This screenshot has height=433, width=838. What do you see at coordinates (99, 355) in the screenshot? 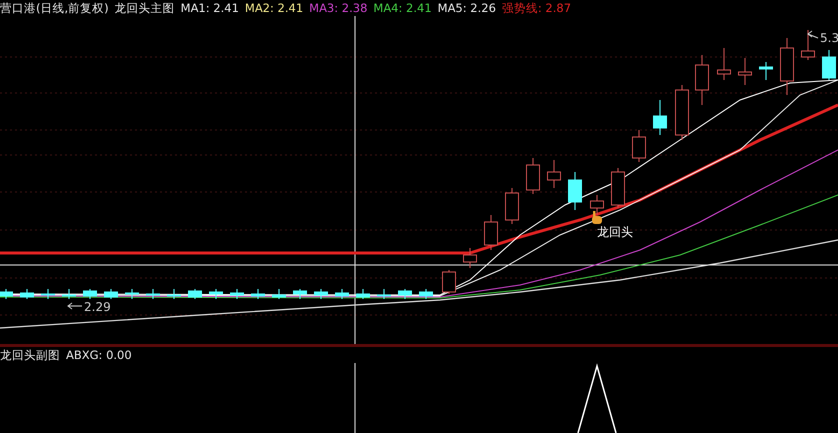
I see `indicator-reading: ABXG: 0.00` at bounding box center [99, 355].